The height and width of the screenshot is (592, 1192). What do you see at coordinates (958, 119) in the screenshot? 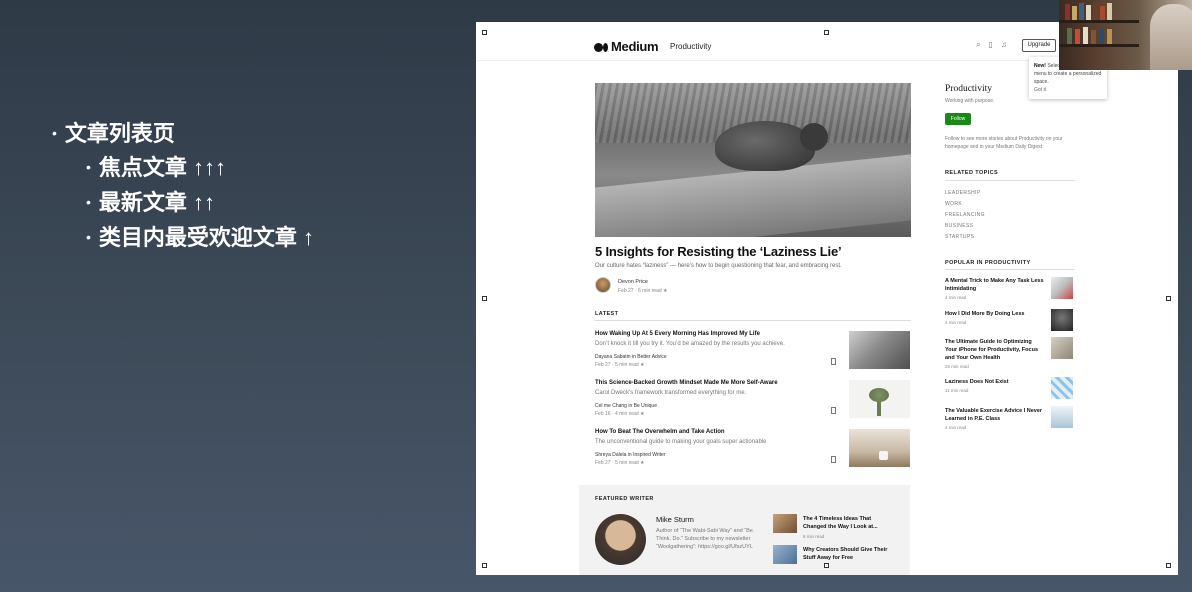
I see `follow-button: Follow` at bounding box center [958, 119].